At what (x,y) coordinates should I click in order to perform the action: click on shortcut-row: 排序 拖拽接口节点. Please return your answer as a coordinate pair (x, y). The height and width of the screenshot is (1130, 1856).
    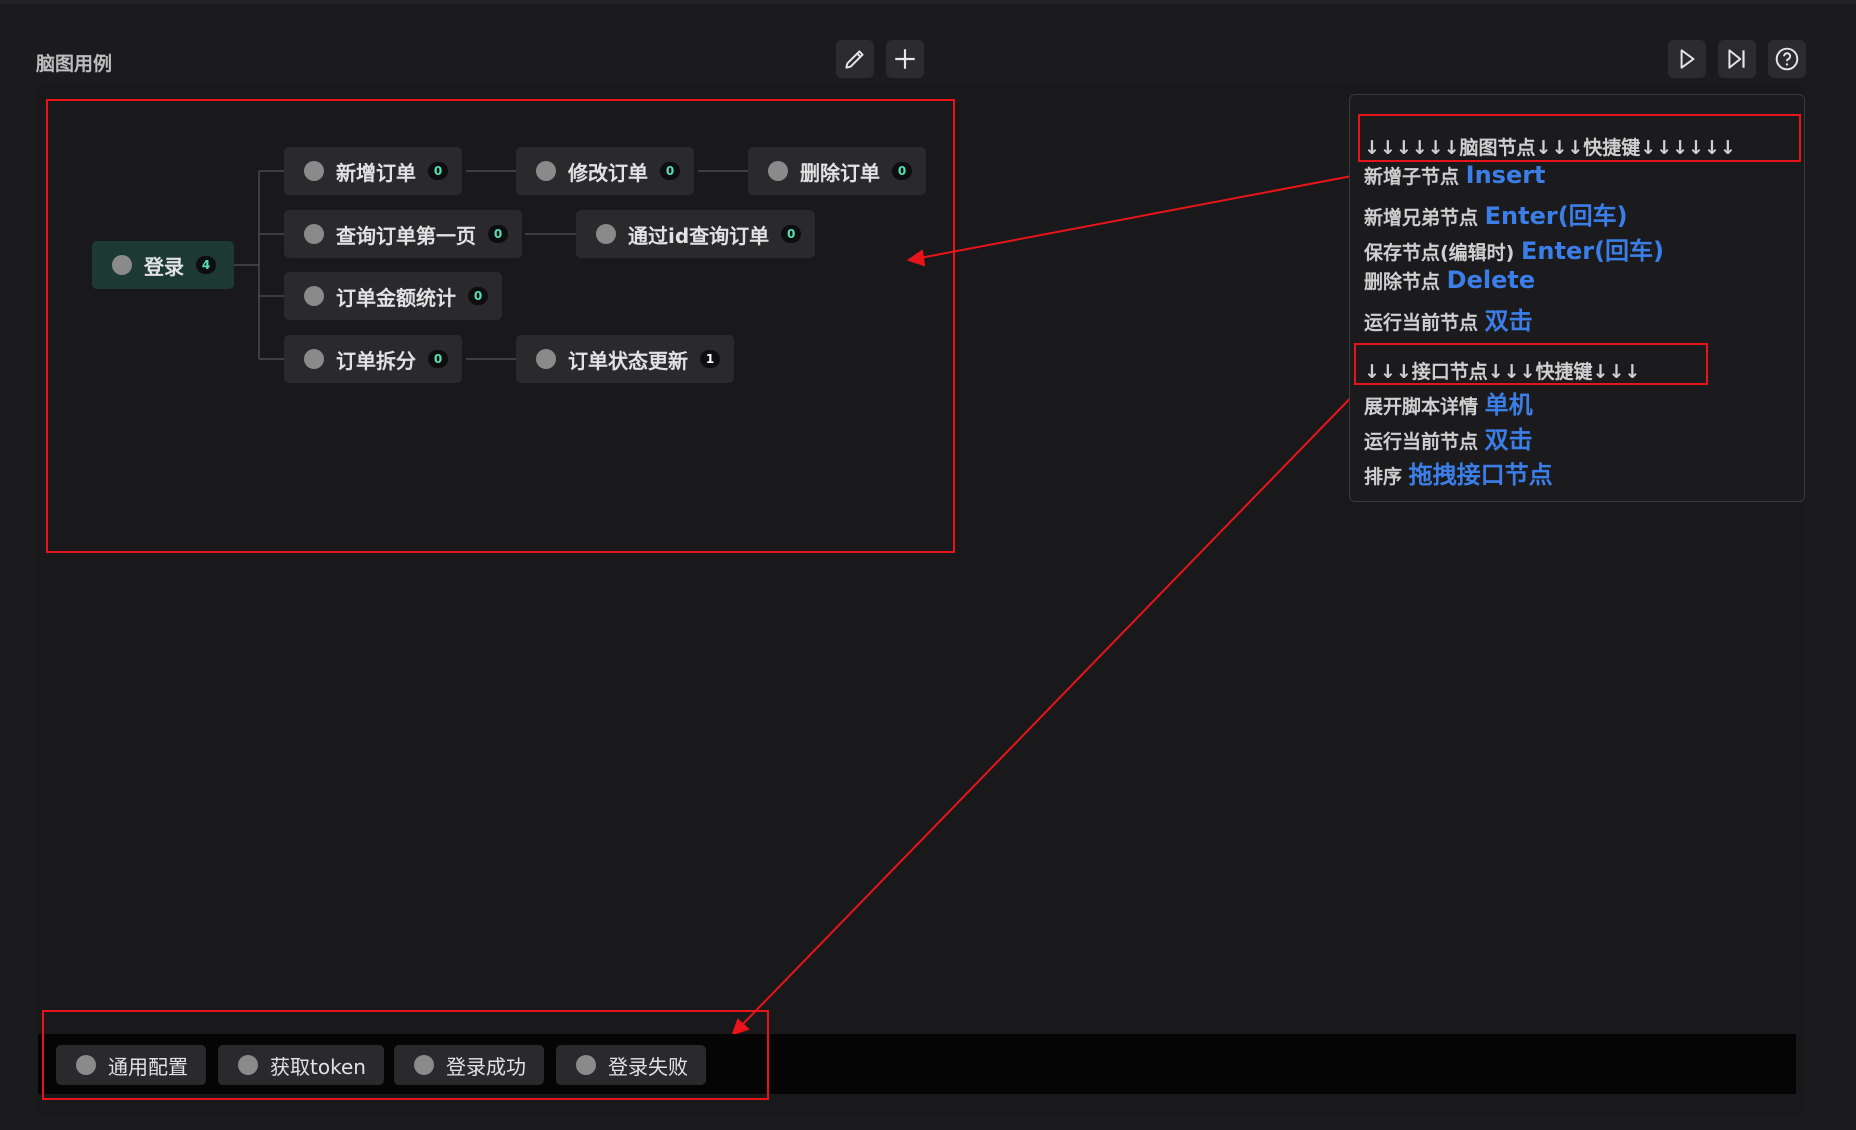
    Looking at the image, I should click on (1458, 475).